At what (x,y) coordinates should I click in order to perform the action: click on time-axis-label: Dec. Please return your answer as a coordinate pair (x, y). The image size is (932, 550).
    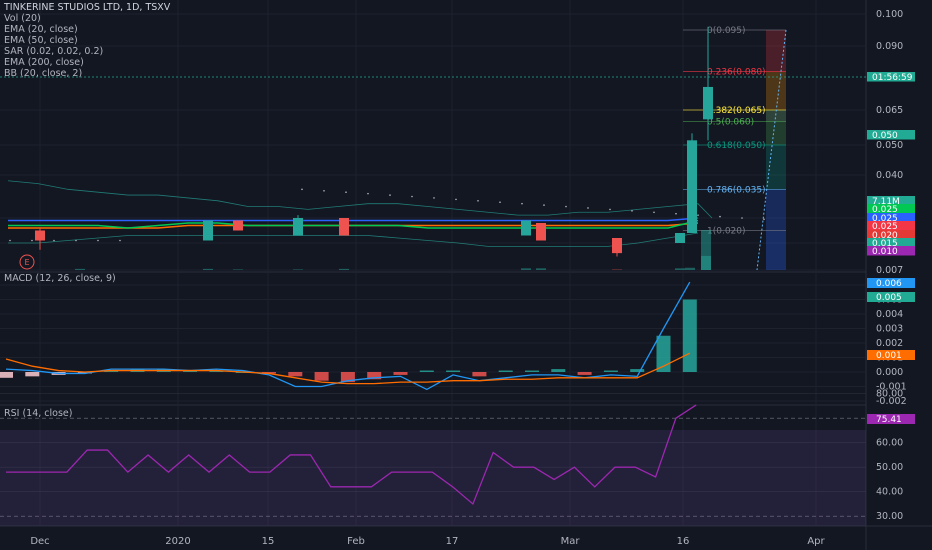
    Looking at the image, I should click on (39, 541).